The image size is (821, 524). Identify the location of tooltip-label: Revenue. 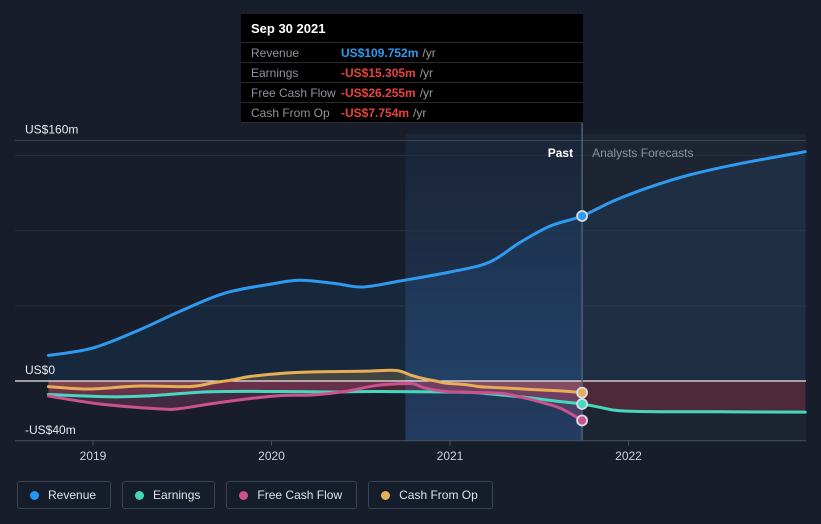
(275, 52).